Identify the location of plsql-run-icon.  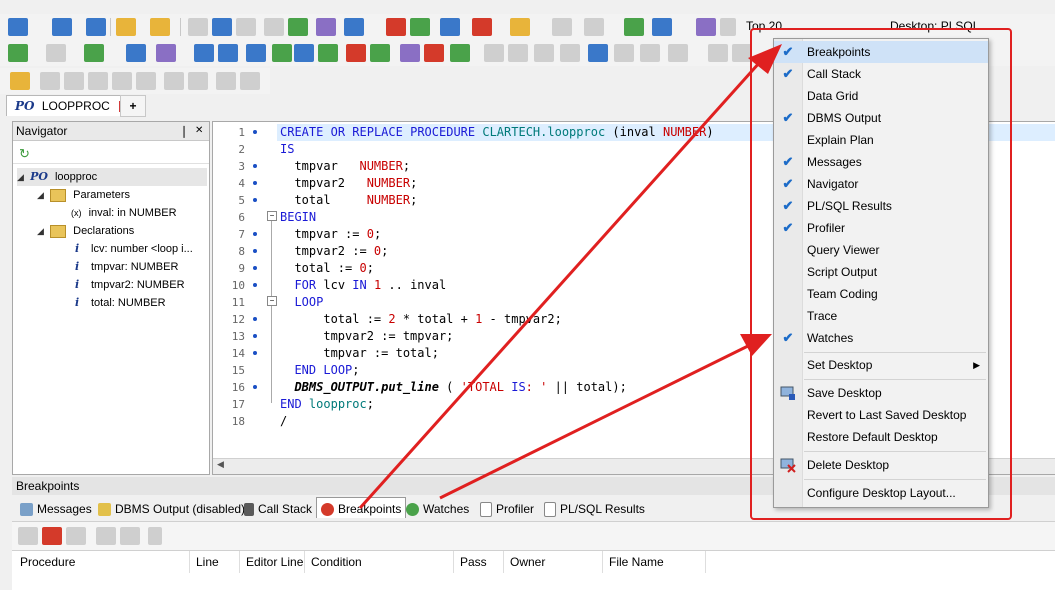
(204, 53).